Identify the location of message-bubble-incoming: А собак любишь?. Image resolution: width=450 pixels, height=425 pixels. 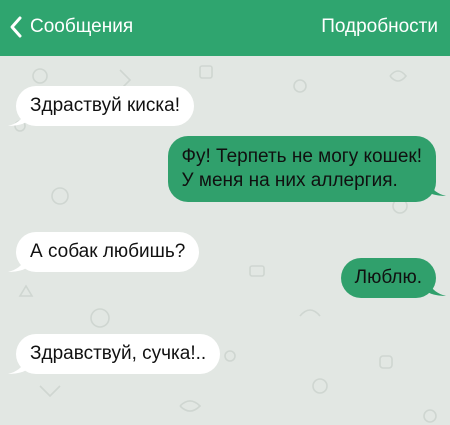
(108, 252).